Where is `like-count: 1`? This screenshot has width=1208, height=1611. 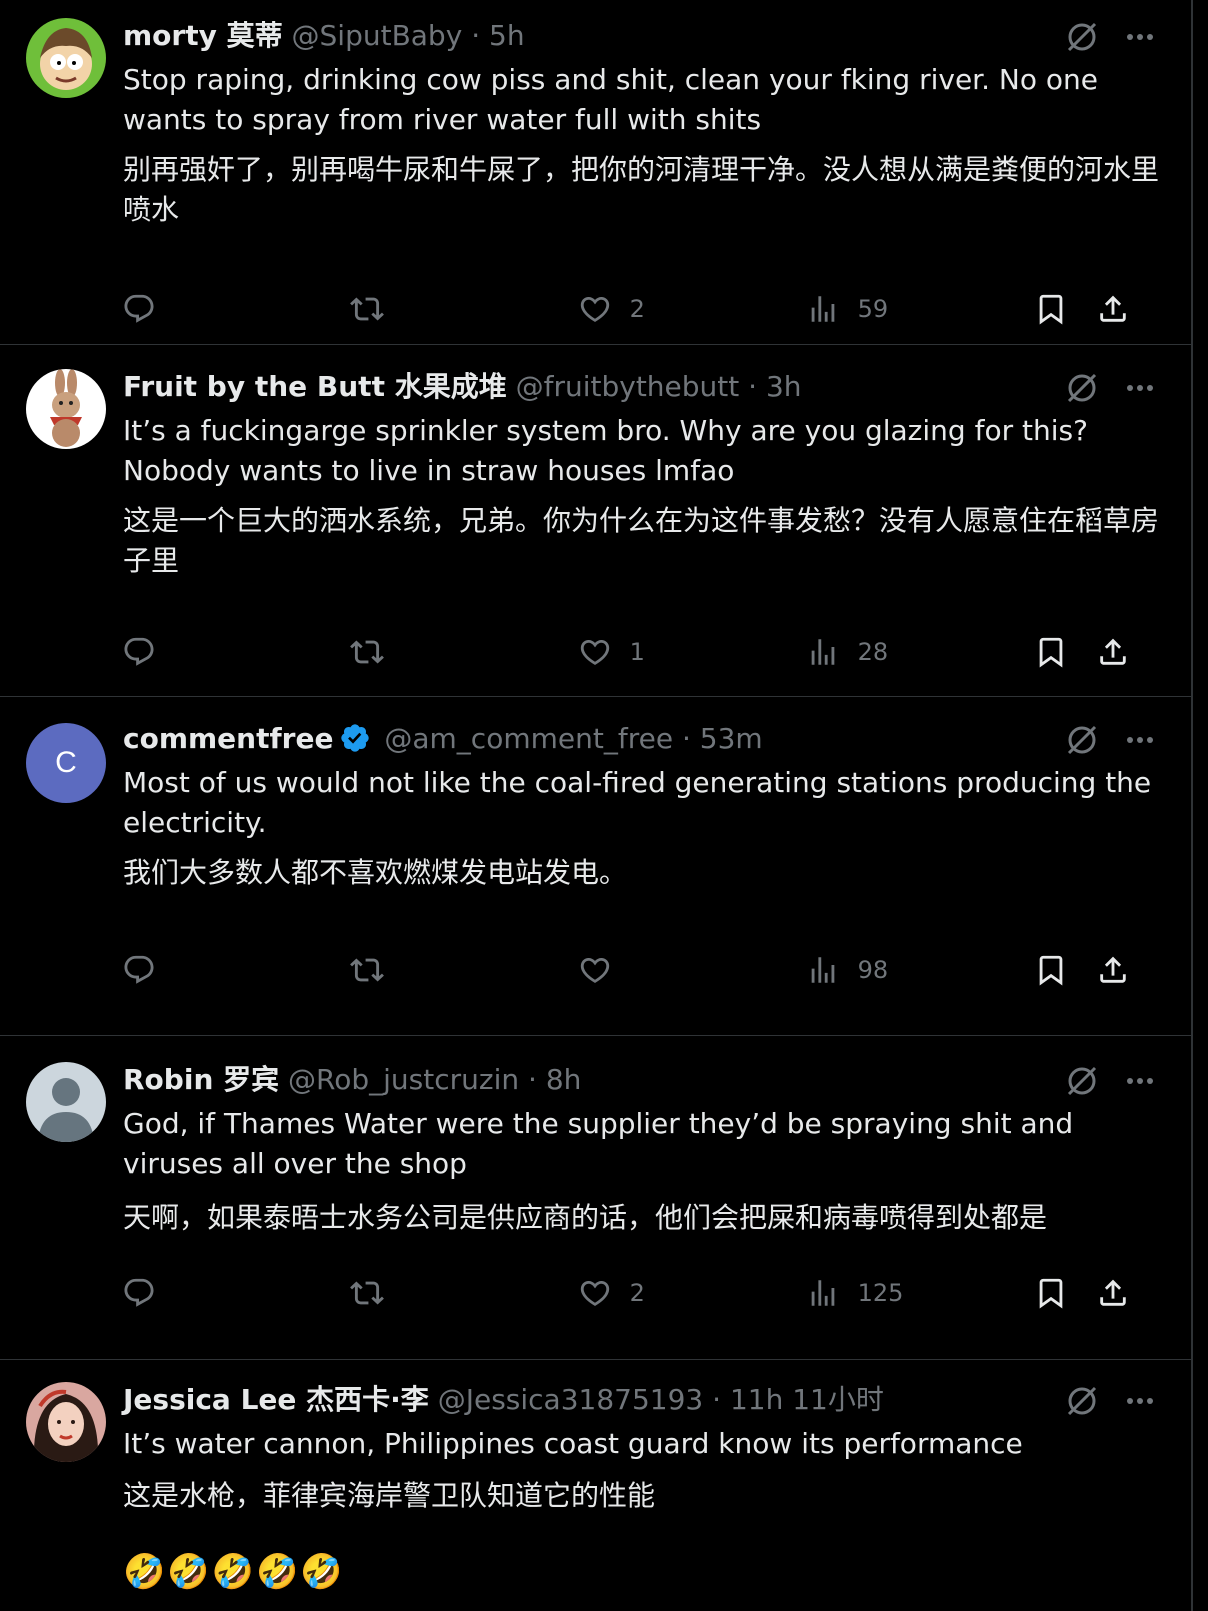
like-count: 1 is located at coordinates (637, 652).